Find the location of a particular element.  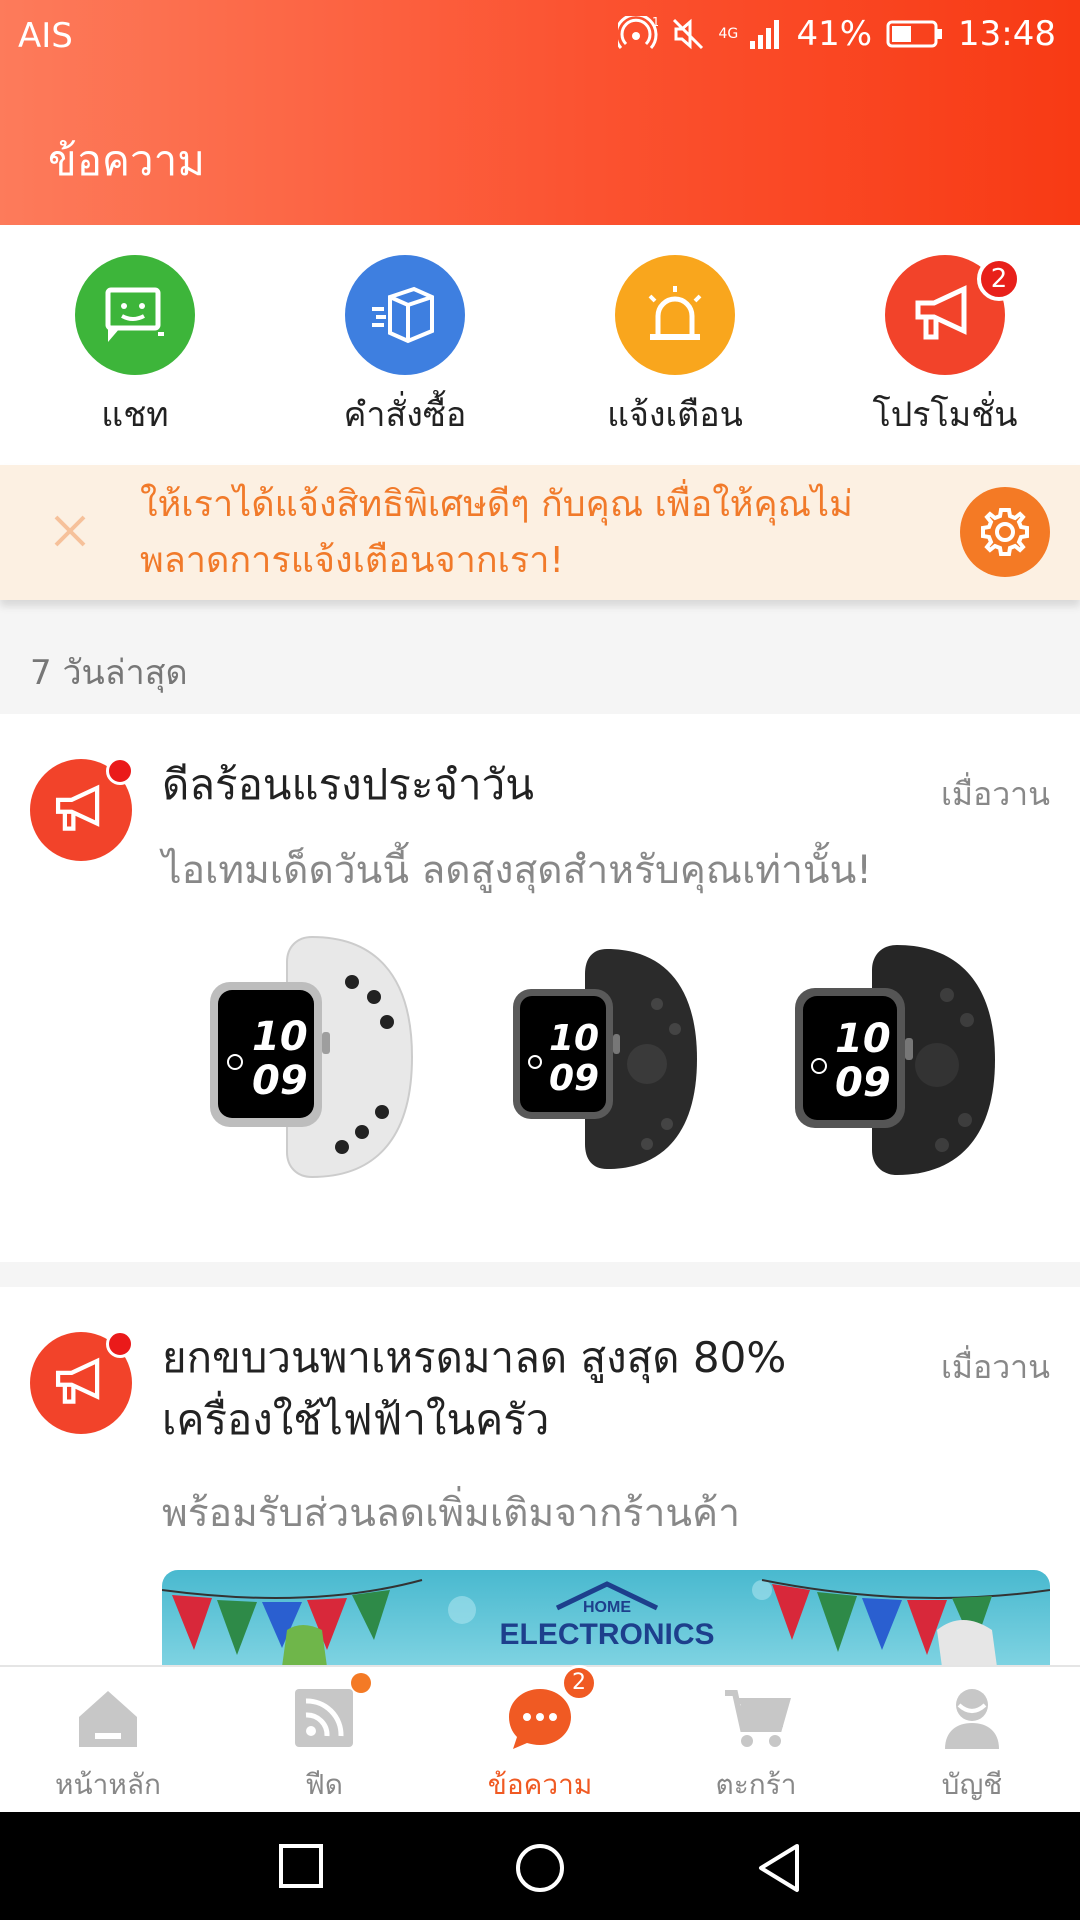

mute-icon is located at coordinates (688, 34).